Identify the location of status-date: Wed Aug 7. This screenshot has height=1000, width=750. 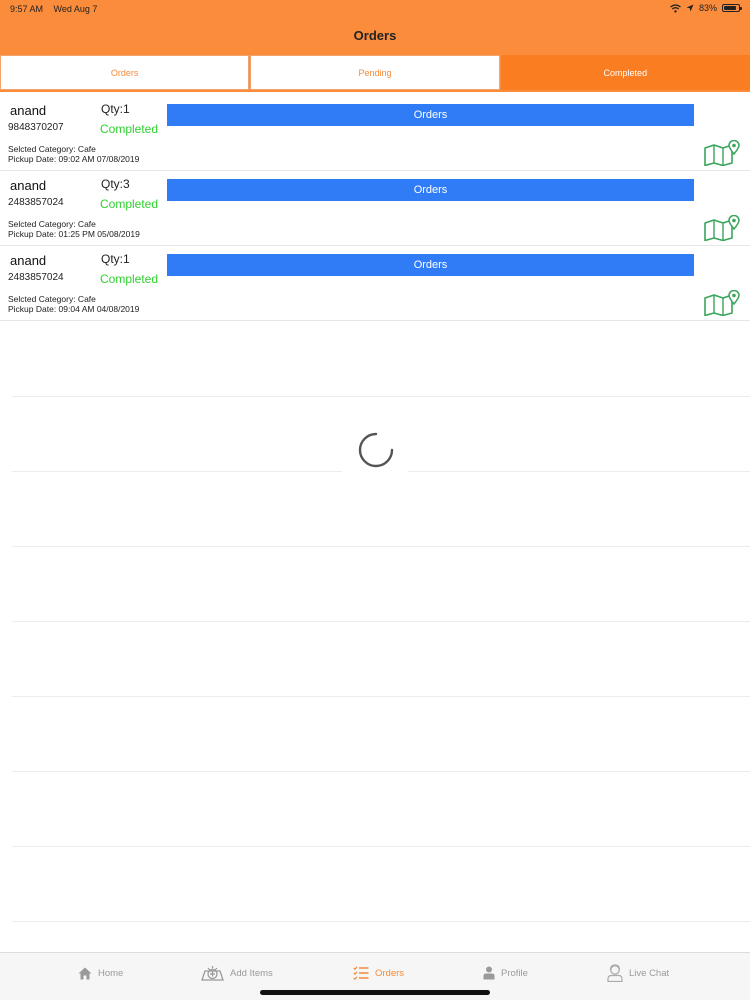
(75, 9).